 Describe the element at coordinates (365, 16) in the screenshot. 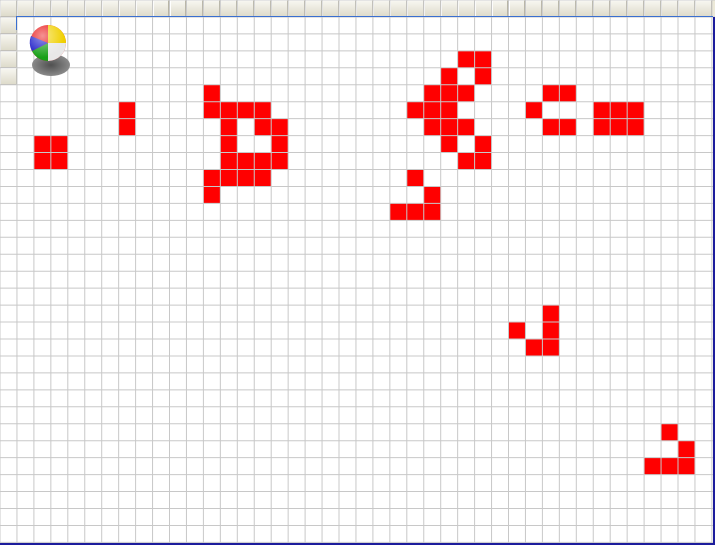

I see `board-frame-top` at that location.